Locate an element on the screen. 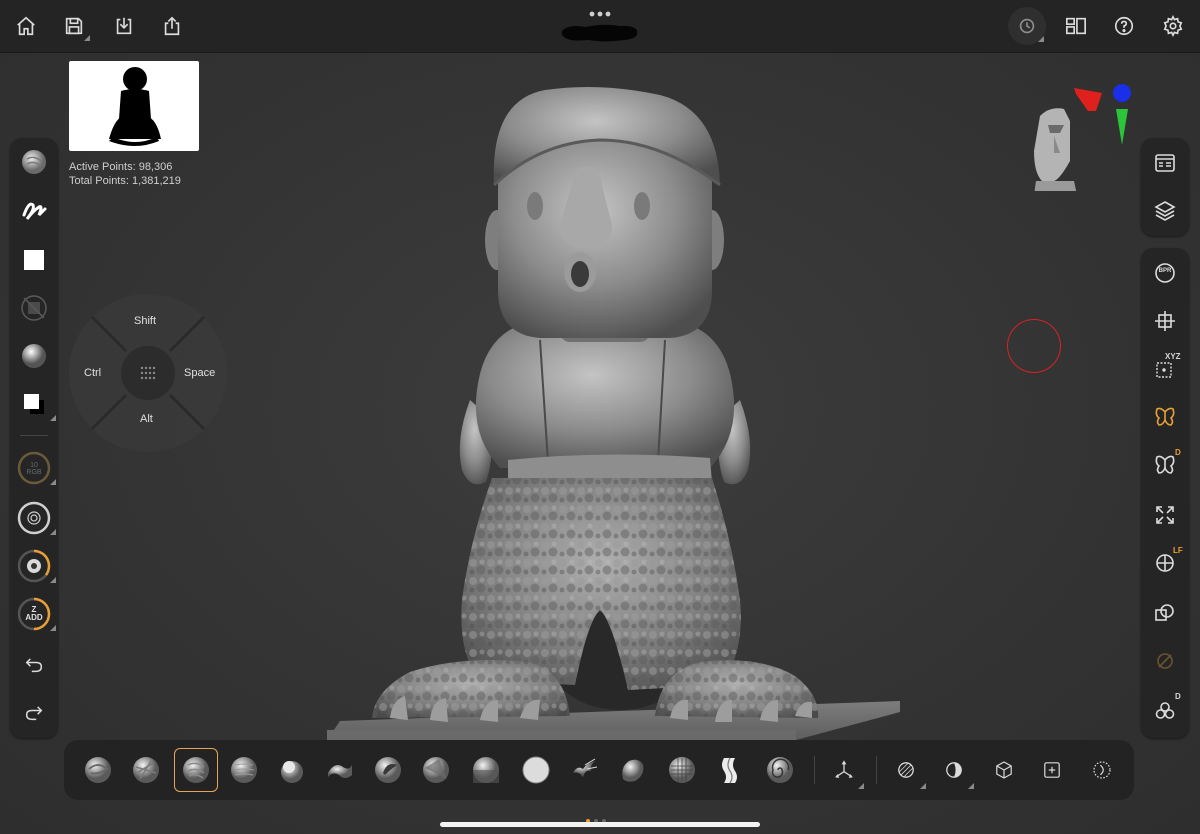 The image size is (1200, 834). brush-select-button is located at coordinates (34, 162).